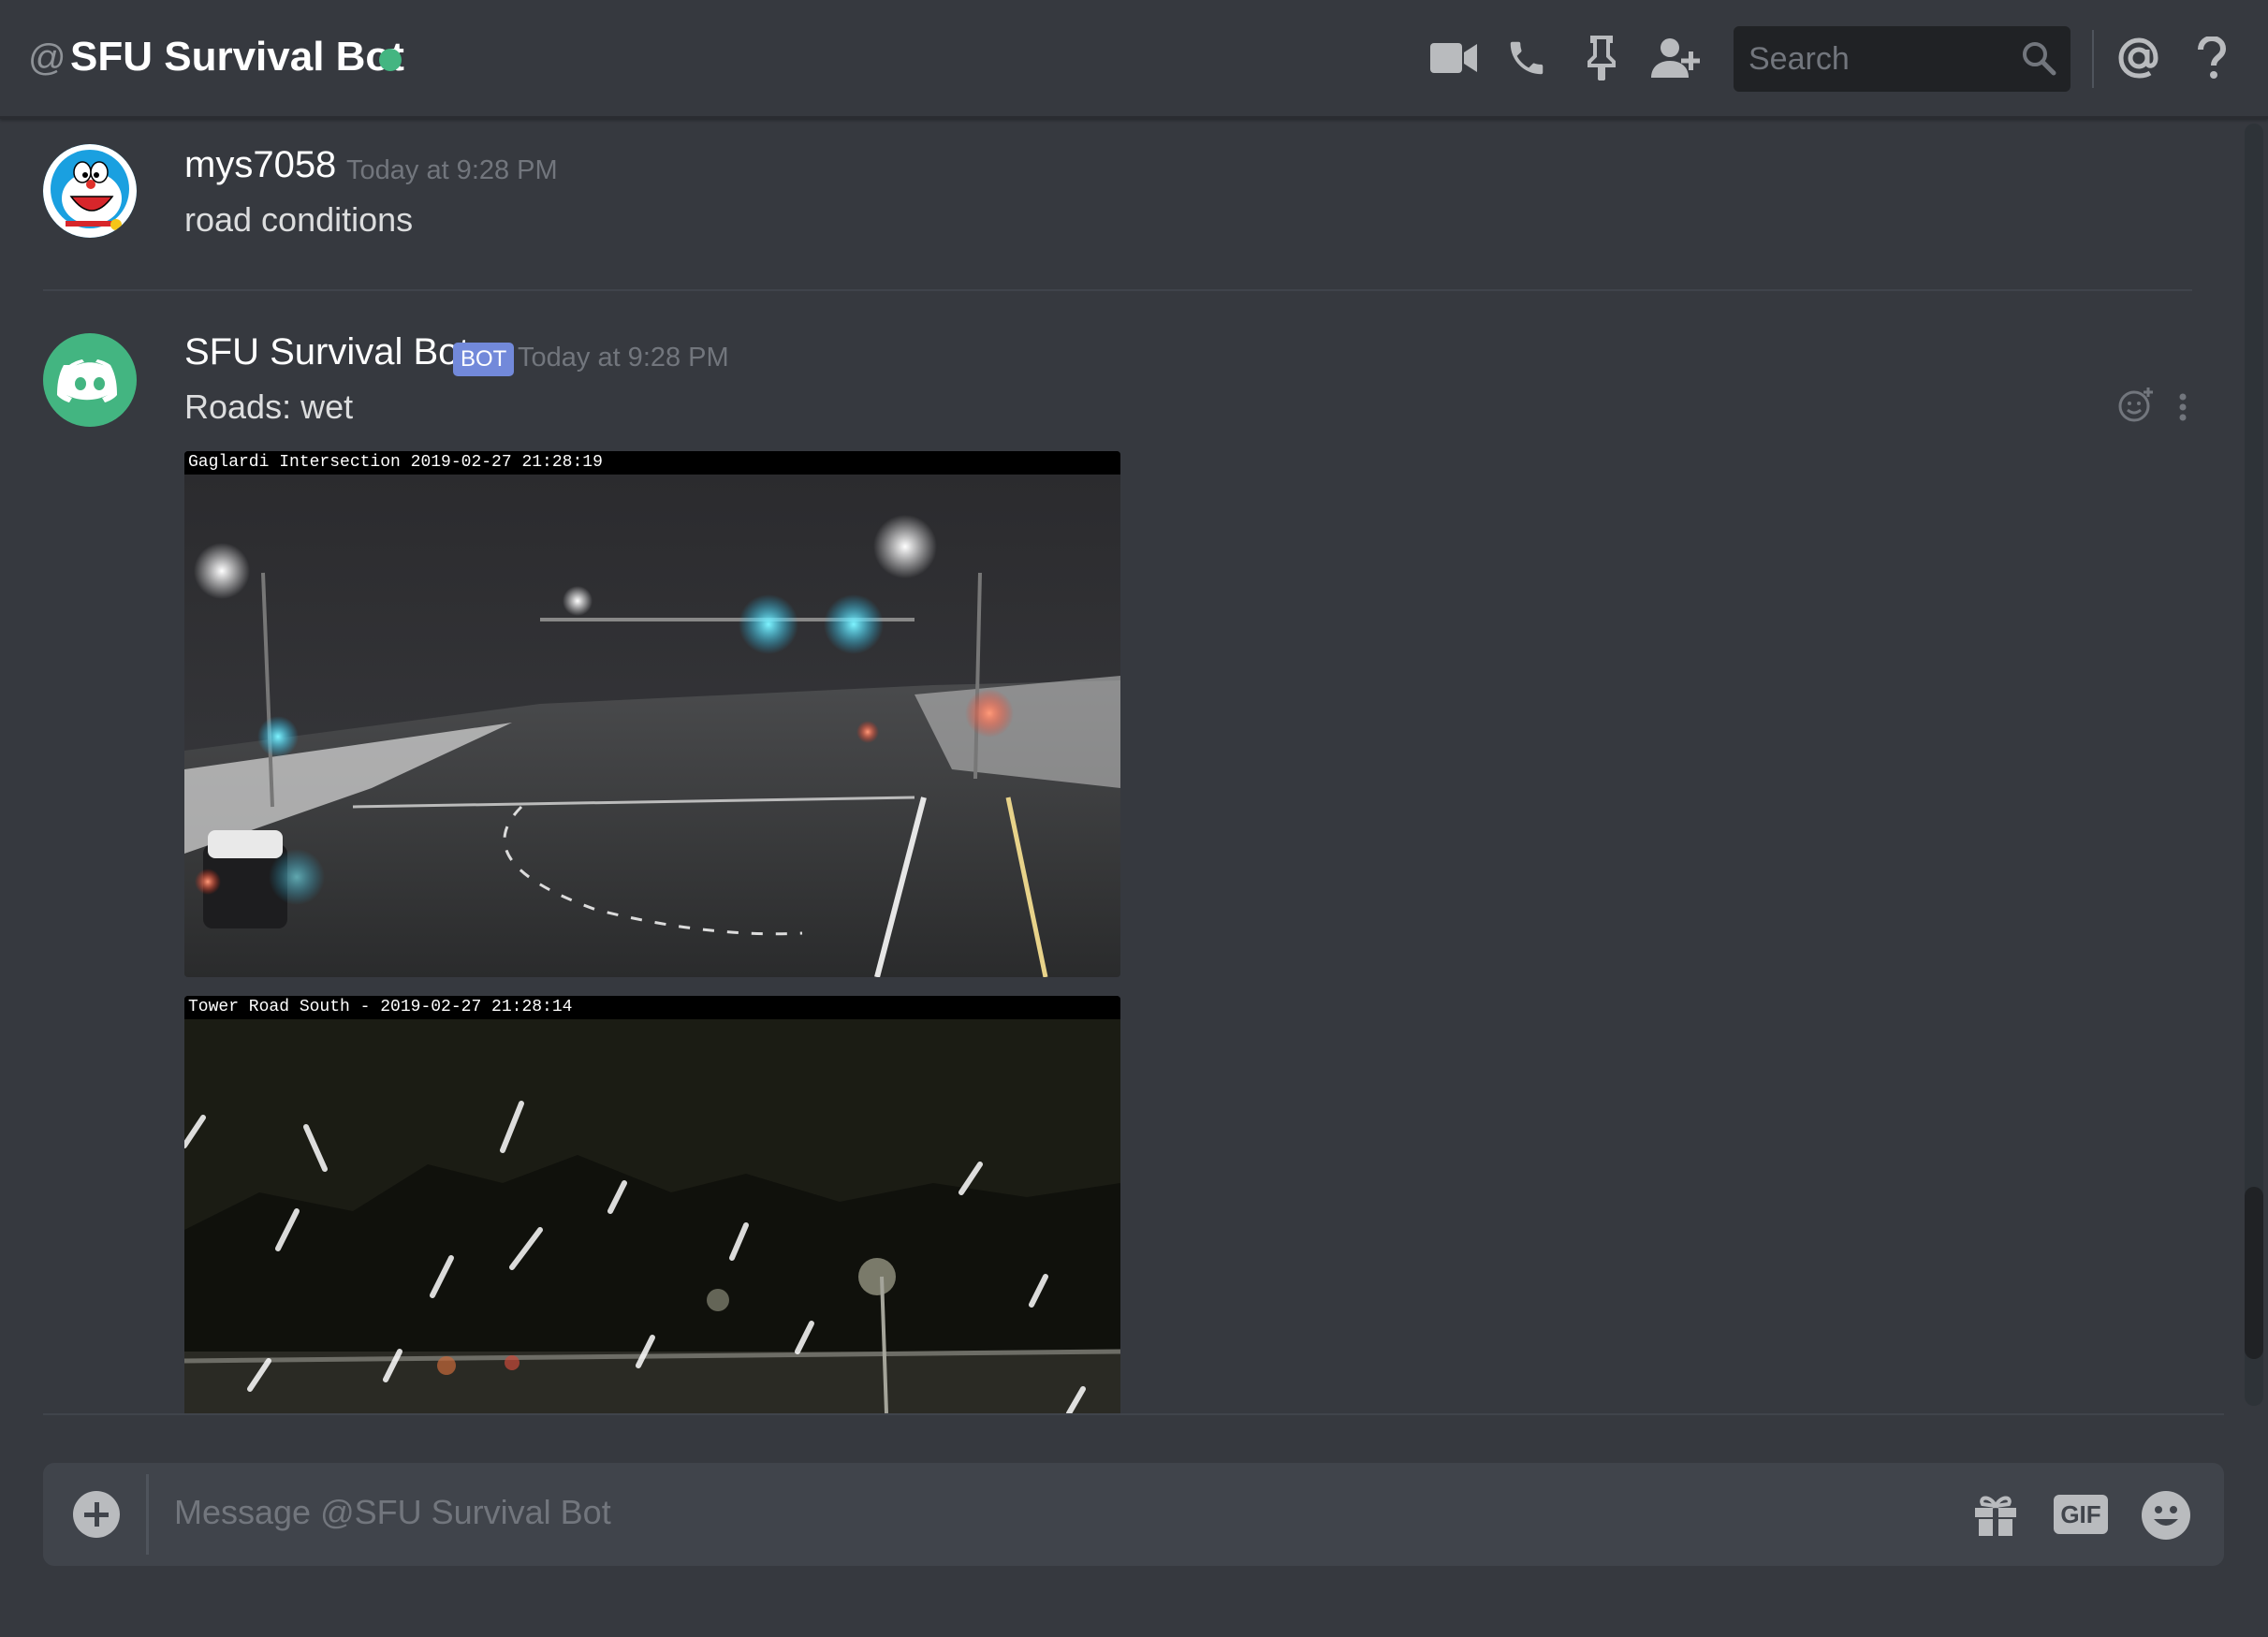 The height and width of the screenshot is (1637, 2268). I want to click on message-author: SFU Survival Bot, so click(327, 352).